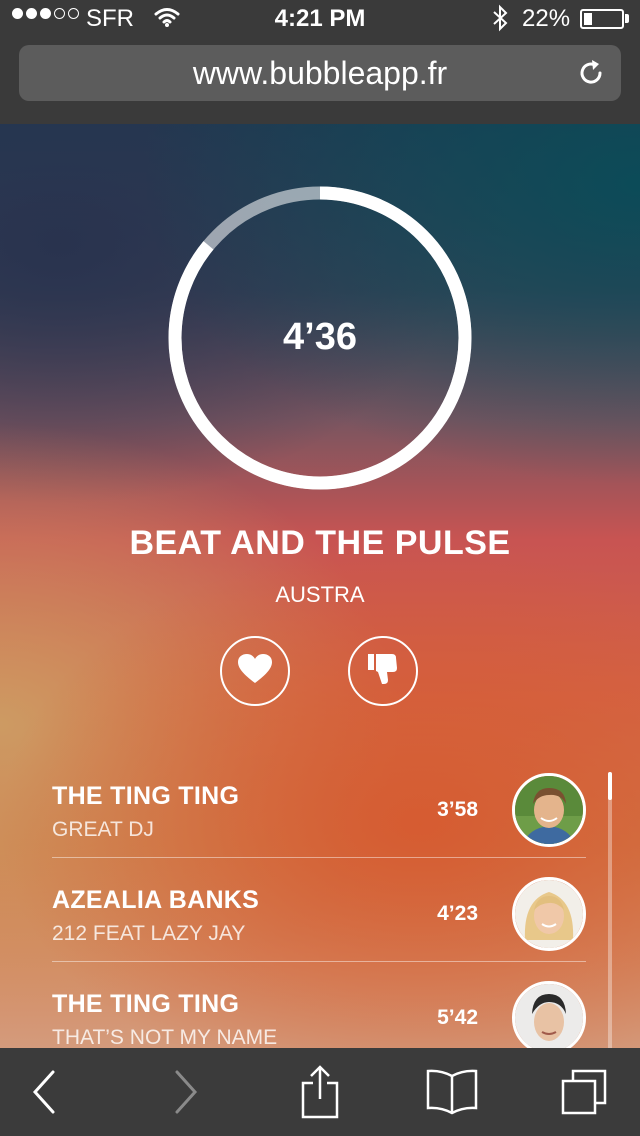 The height and width of the screenshot is (1136, 640). I want to click on reload-icon, so click(591, 73).